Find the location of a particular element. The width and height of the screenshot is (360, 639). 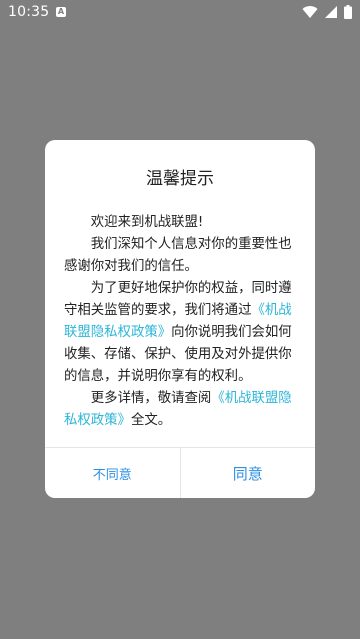

status-icons is located at coordinates (327, 12).